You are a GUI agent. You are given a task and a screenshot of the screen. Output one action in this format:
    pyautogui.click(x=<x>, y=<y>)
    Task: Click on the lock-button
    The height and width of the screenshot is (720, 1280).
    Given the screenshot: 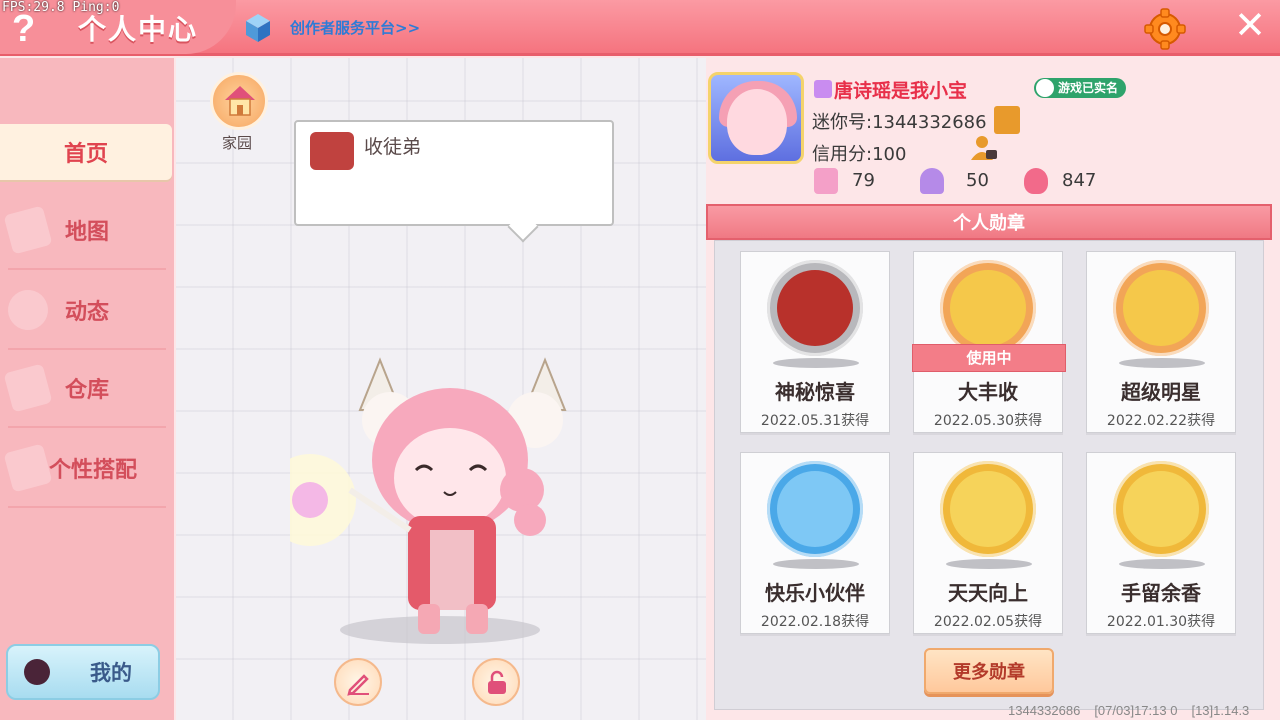 What is the action you would take?
    pyautogui.click(x=496, y=682)
    